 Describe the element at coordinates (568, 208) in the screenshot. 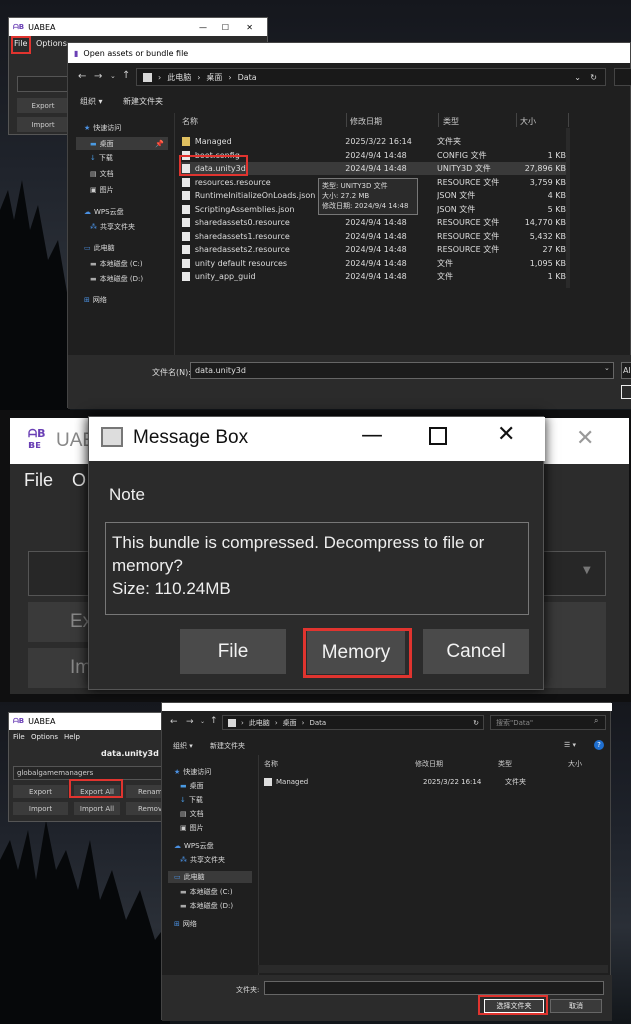

I see `vertical-scrollbar` at that location.